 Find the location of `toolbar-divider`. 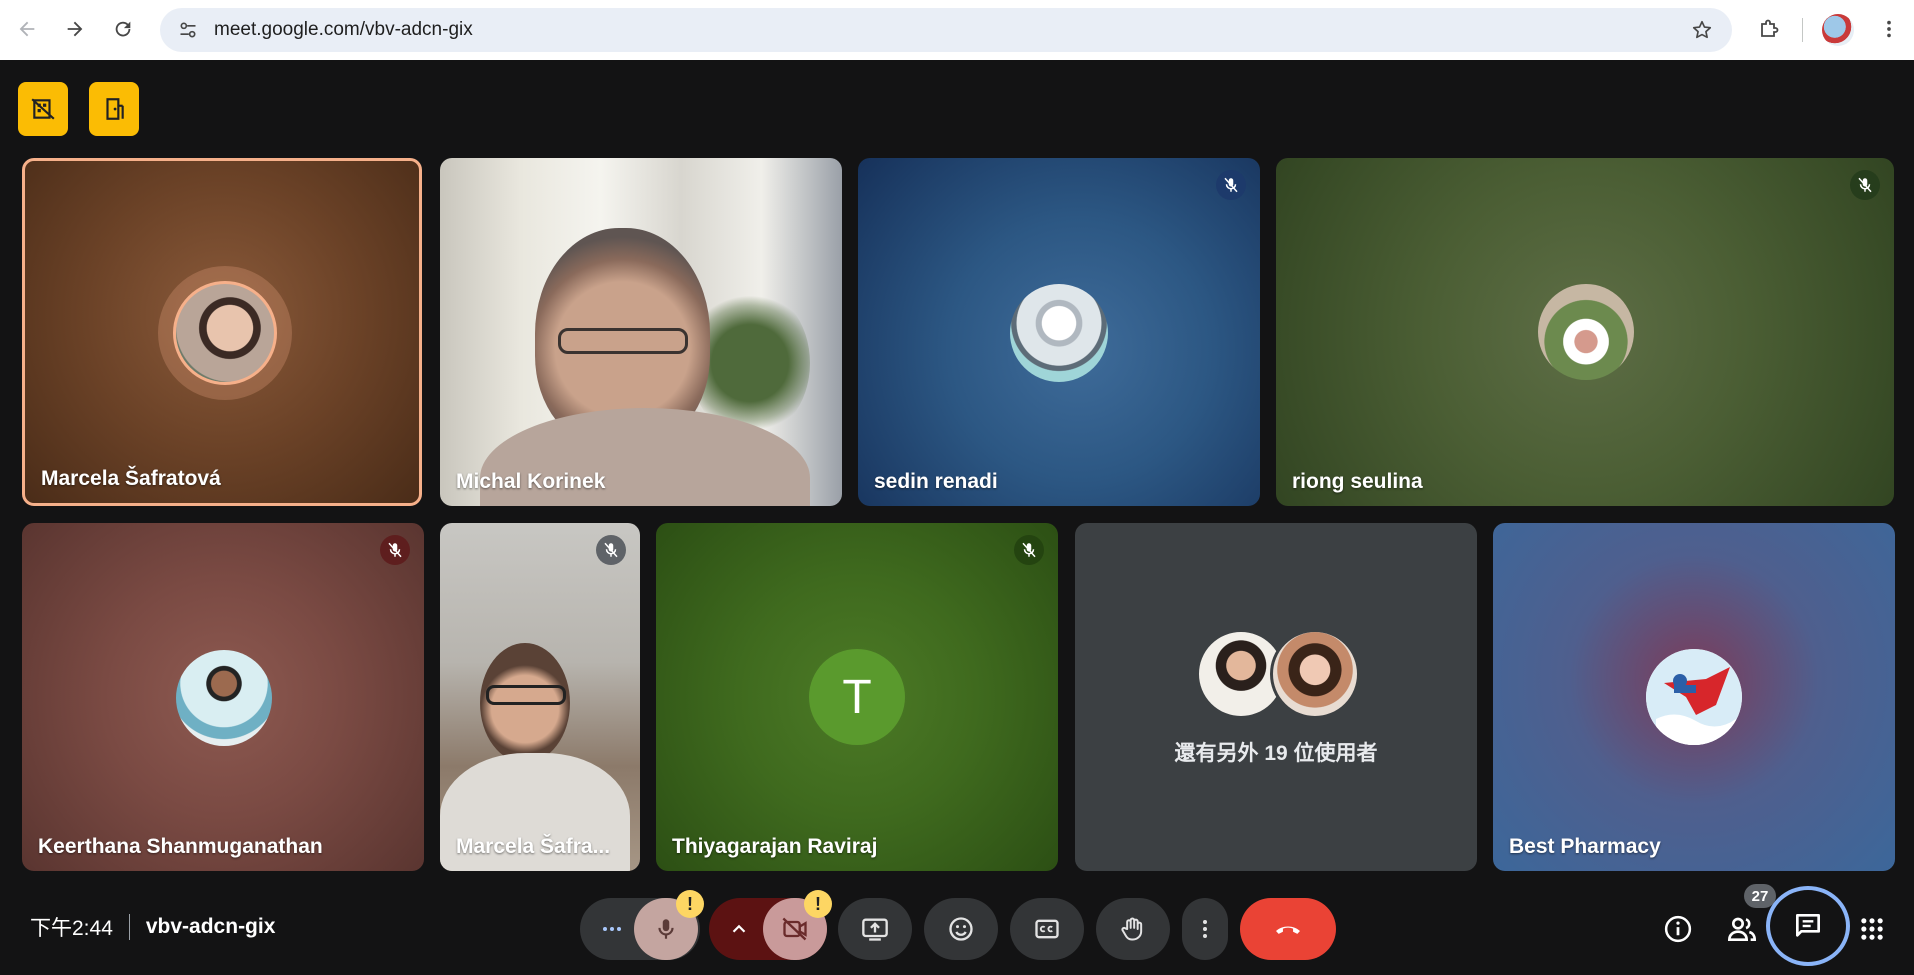

toolbar-divider is located at coordinates (1802, 30).